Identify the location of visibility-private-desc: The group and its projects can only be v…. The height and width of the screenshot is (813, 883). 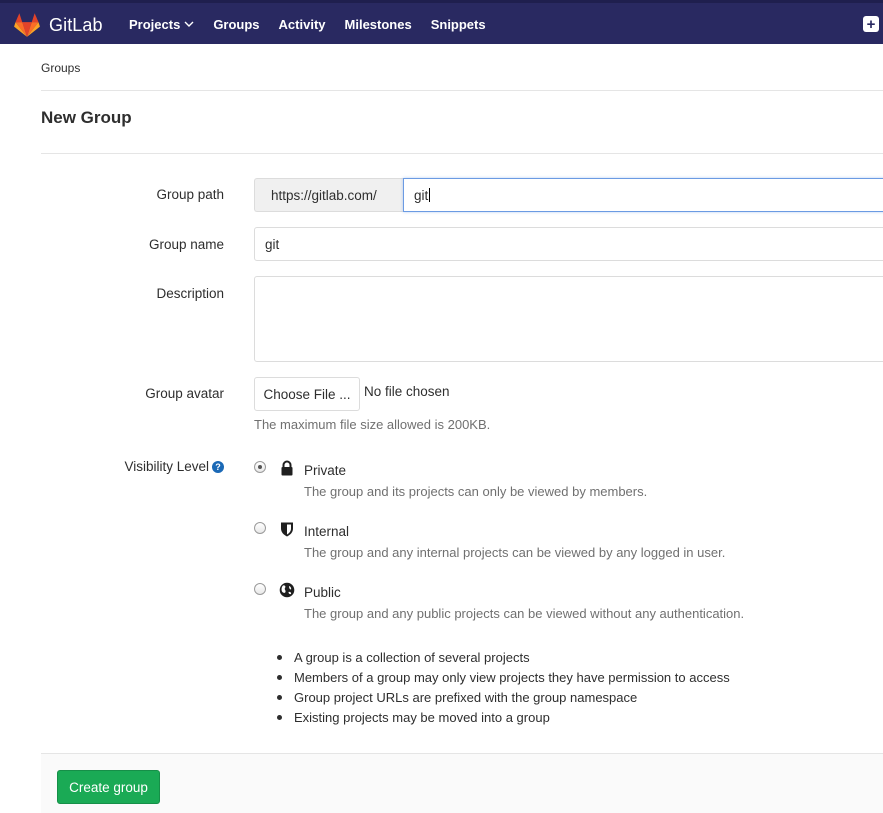
(476, 491).